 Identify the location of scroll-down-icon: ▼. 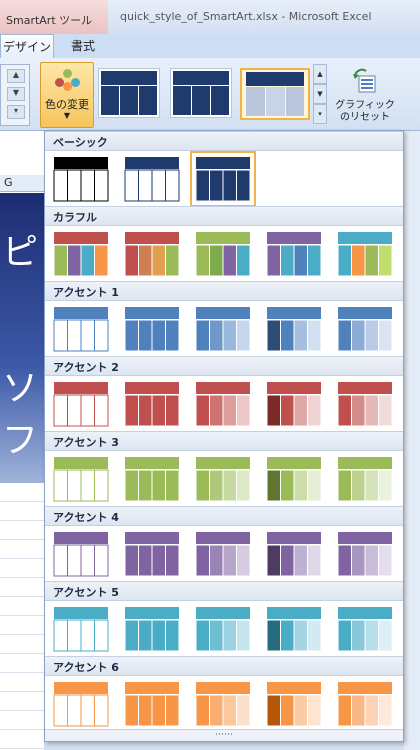
(16, 94).